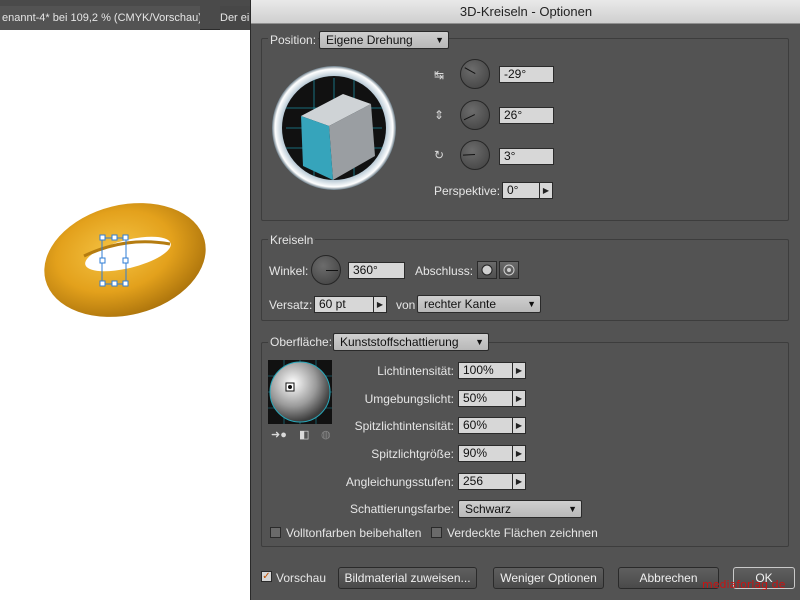  I want to click on document-tab-label: enannt-4* bei 109,2 % (CMYK/Vorschau), so click(101, 18).